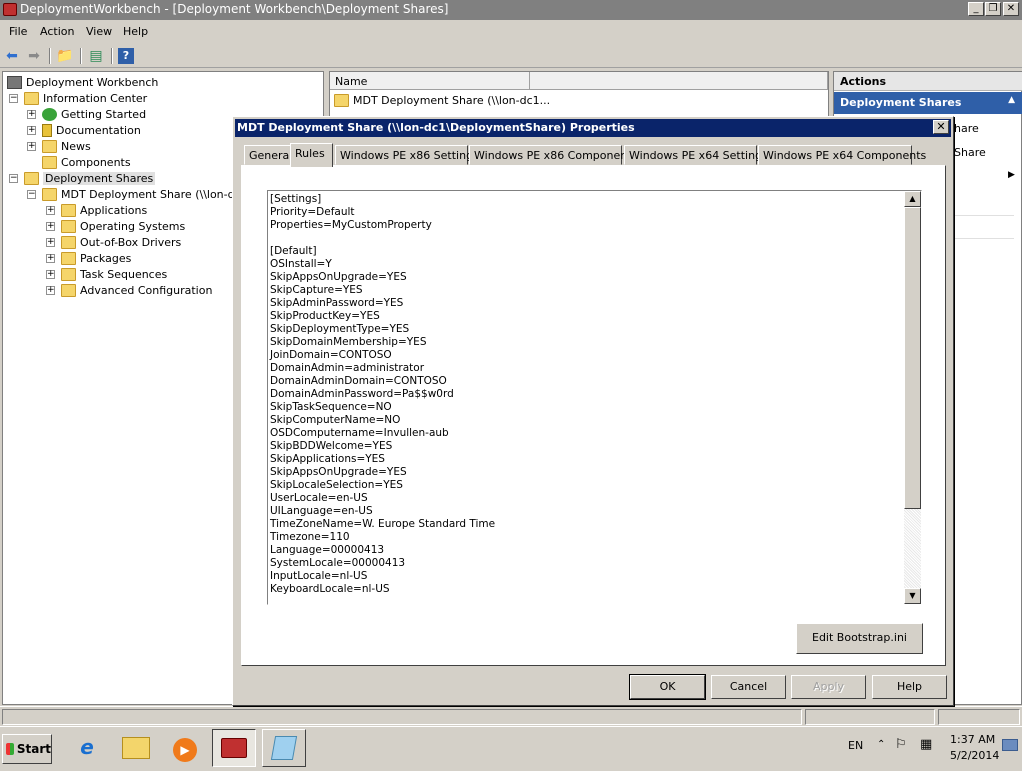 The image size is (1022, 771). What do you see at coordinates (430, 81) in the screenshot?
I see `column-header-name: Name` at bounding box center [430, 81].